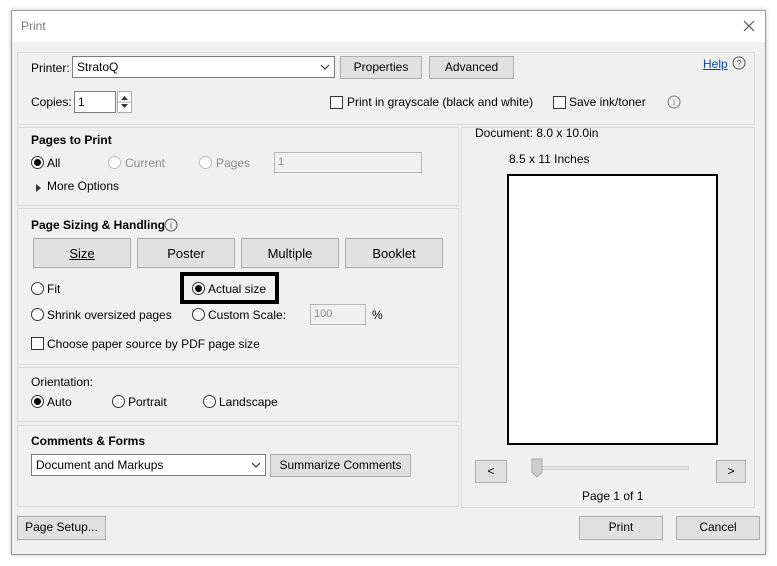  What do you see at coordinates (440, 102) in the screenshot?
I see `grayscale-label: Print in grayscale (black and white)` at bounding box center [440, 102].